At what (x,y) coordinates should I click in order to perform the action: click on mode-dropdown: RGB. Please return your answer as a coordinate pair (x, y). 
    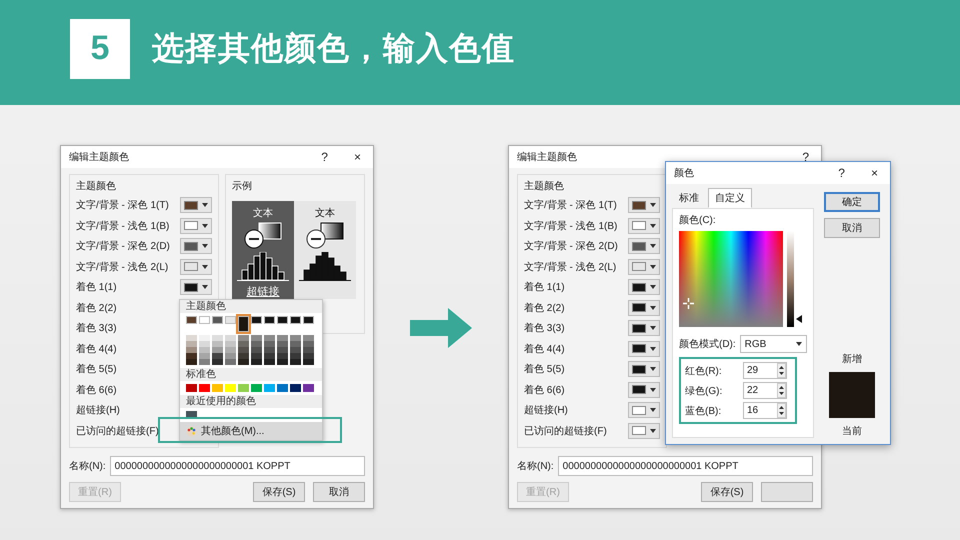
    Looking at the image, I should click on (773, 344).